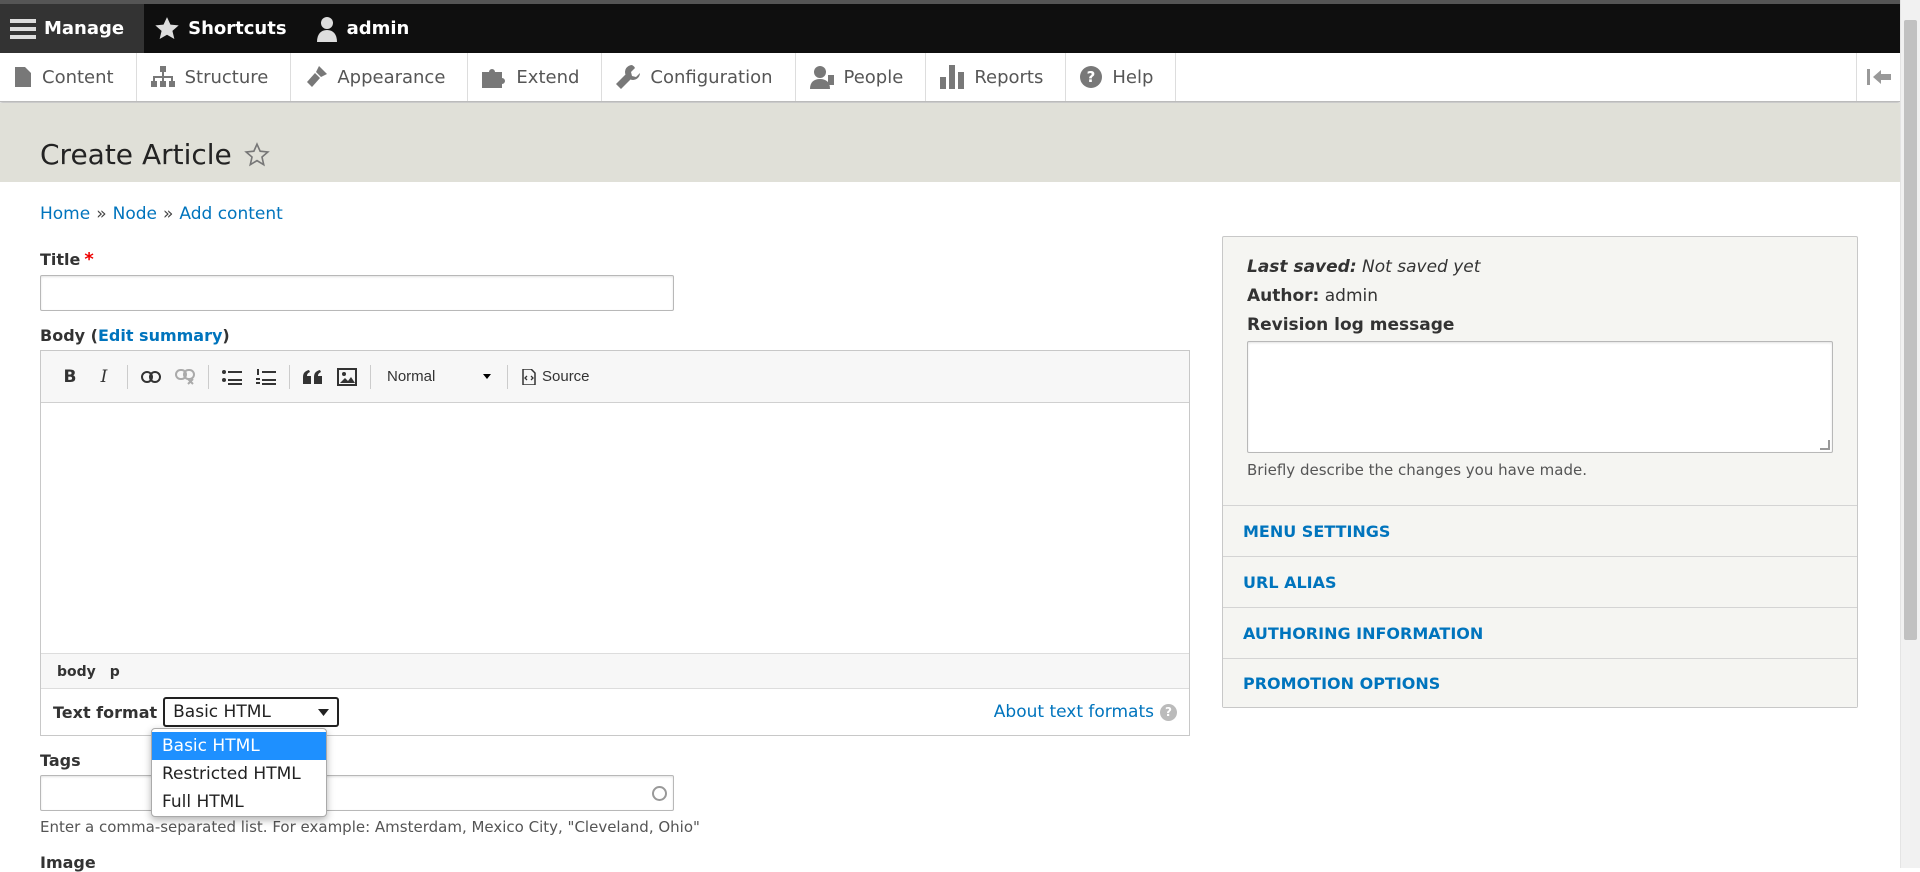  What do you see at coordinates (821, 77) in the screenshot?
I see `person-icon` at bounding box center [821, 77].